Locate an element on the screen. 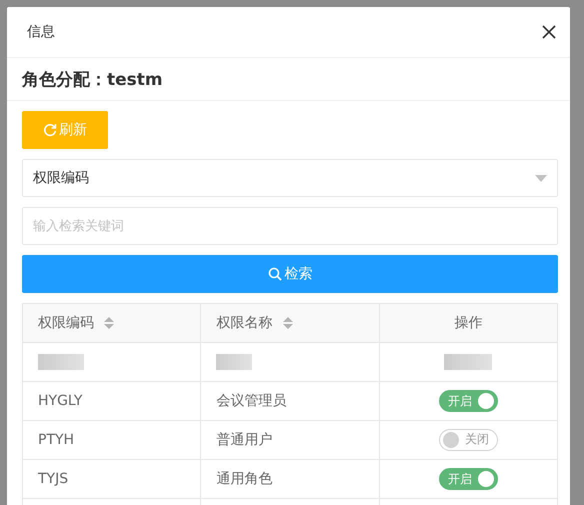 Image resolution: width=584 pixels, height=505 pixels. column-header: 操作 is located at coordinates (468, 323).